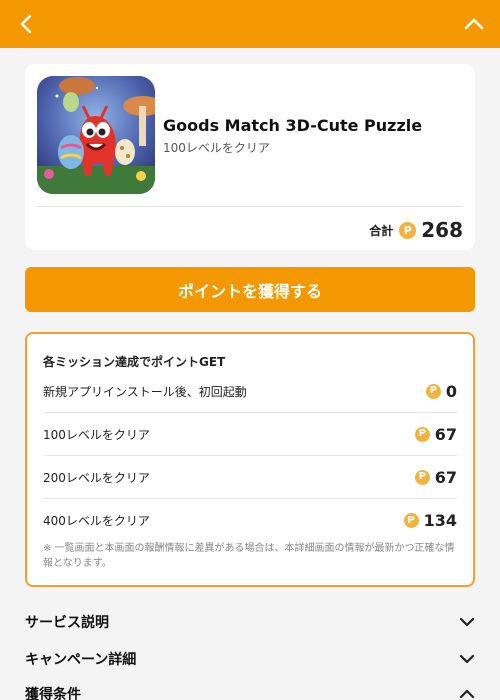  What do you see at coordinates (96, 135) in the screenshot?
I see `app-icon-image` at bounding box center [96, 135].